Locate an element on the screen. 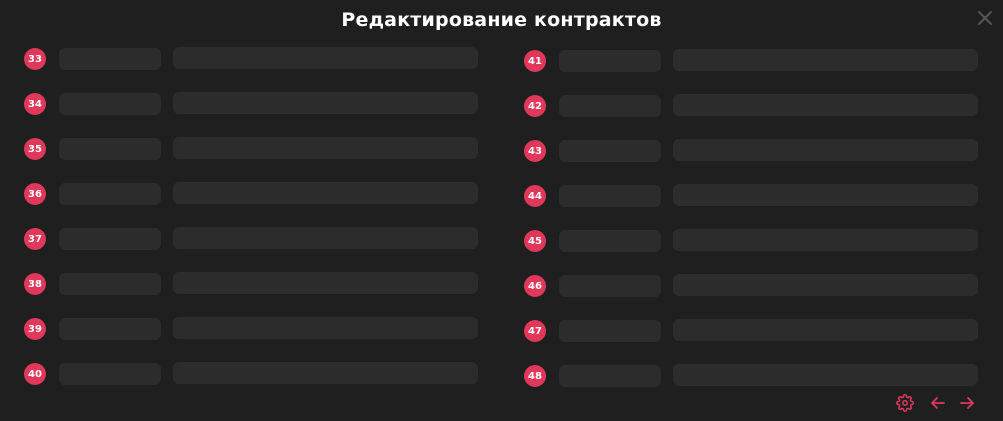 This screenshot has height=421, width=1003. arrow-right-icon is located at coordinates (967, 403).